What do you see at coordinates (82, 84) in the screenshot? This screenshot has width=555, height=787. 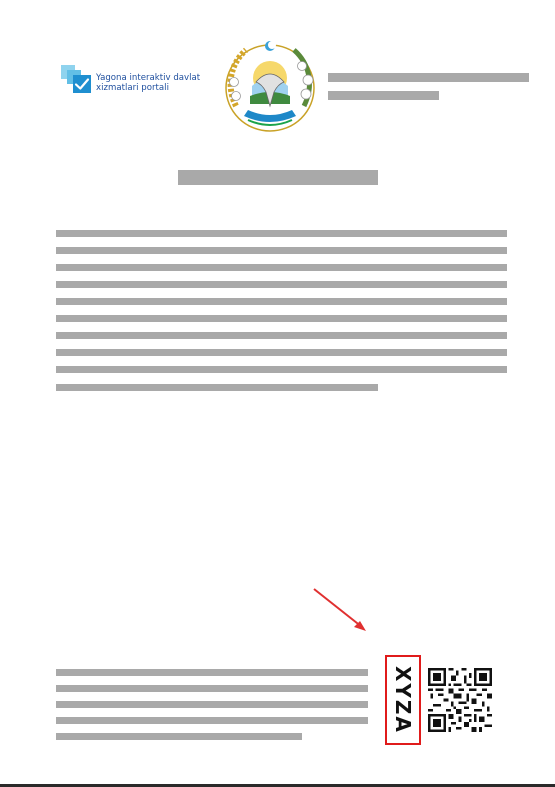 I see `checkmark-icon` at bounding box center [82, 84].